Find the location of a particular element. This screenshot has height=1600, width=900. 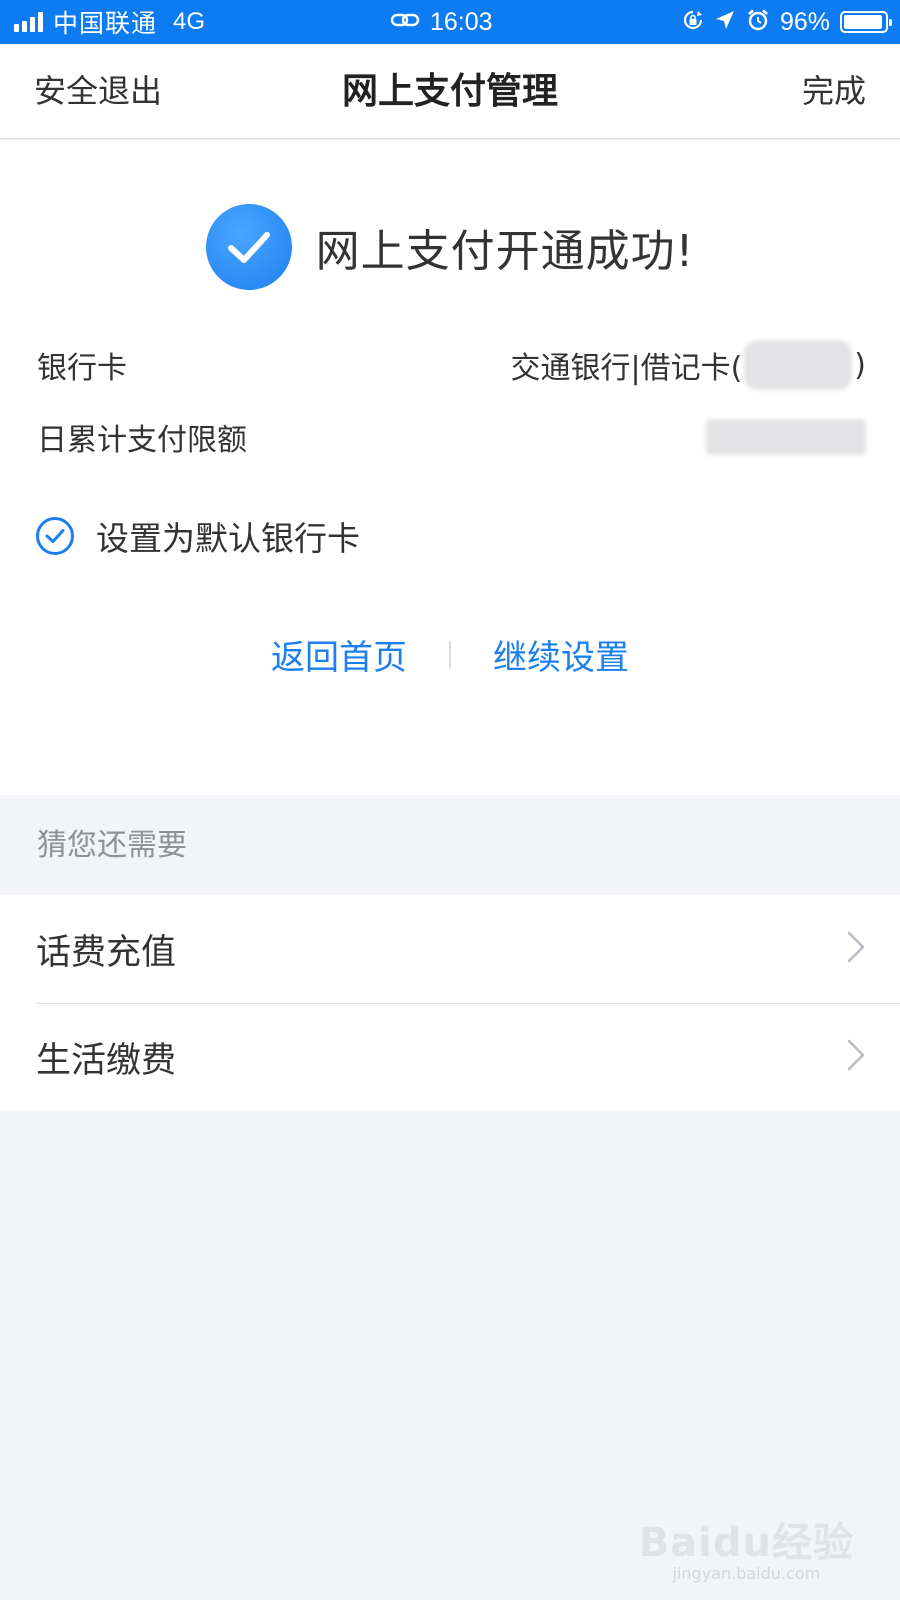

bank-card-name: 交通银行|借记卡( is located at coordinates (626, 368).